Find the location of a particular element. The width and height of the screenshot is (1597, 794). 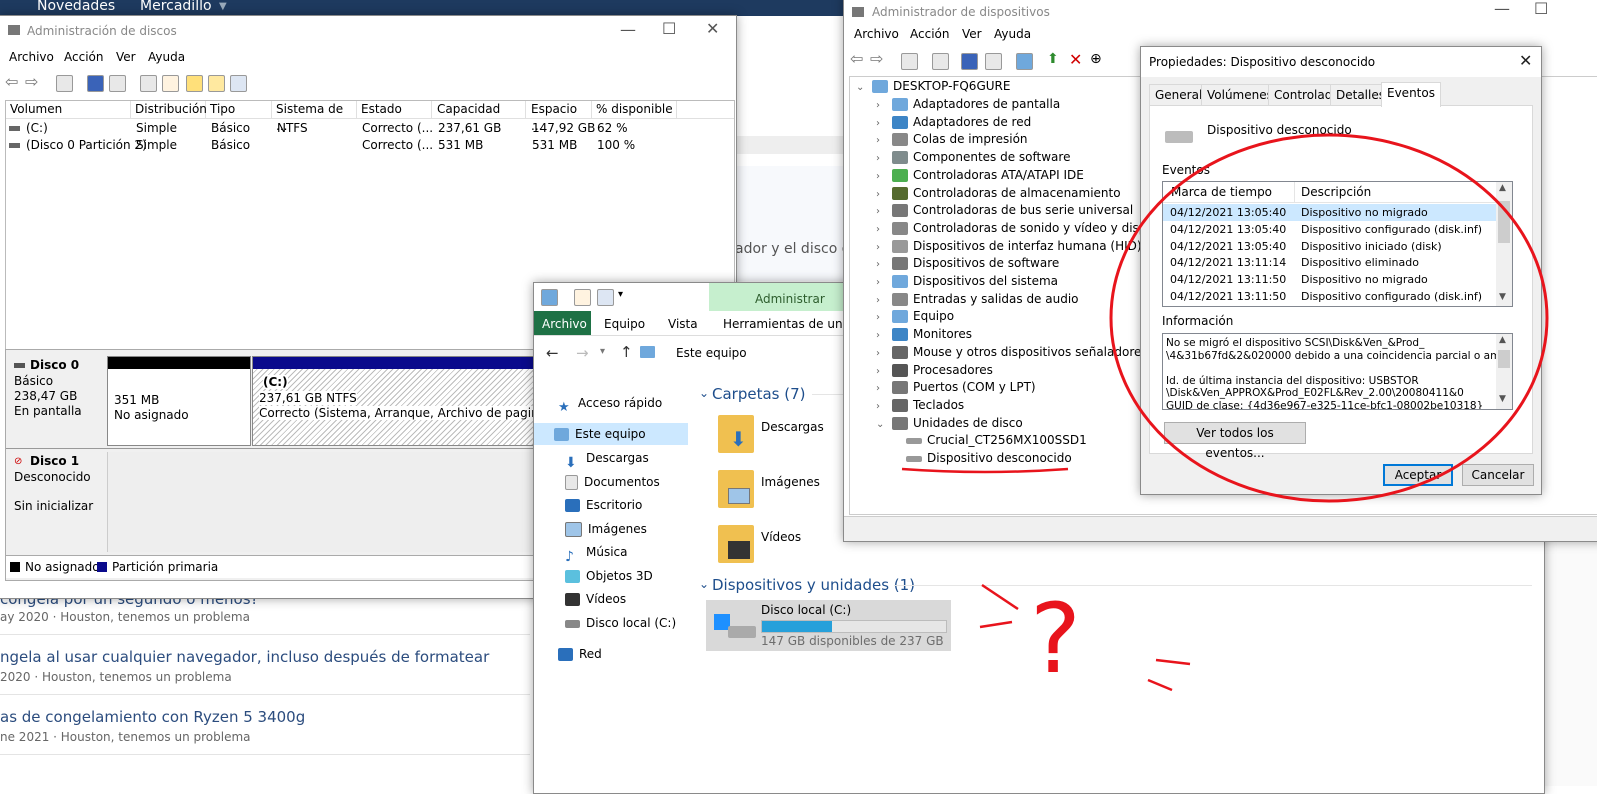

tab-eventos: Eventos is located at coordinates (1411, 94).